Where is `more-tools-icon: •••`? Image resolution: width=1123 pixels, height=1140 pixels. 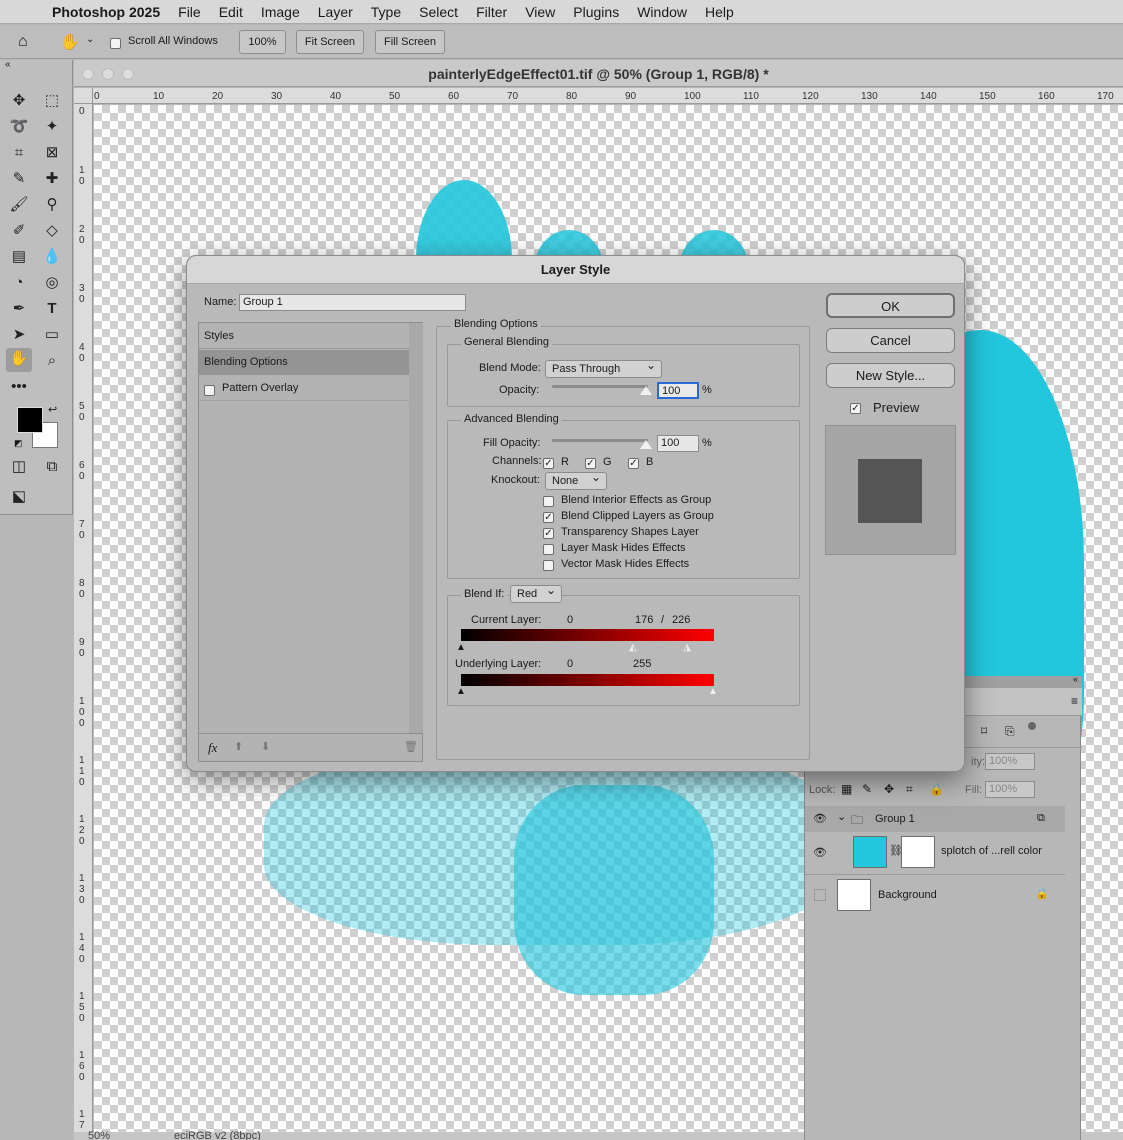
more-tools-icon: ••• is located at coordinates (19, 387).